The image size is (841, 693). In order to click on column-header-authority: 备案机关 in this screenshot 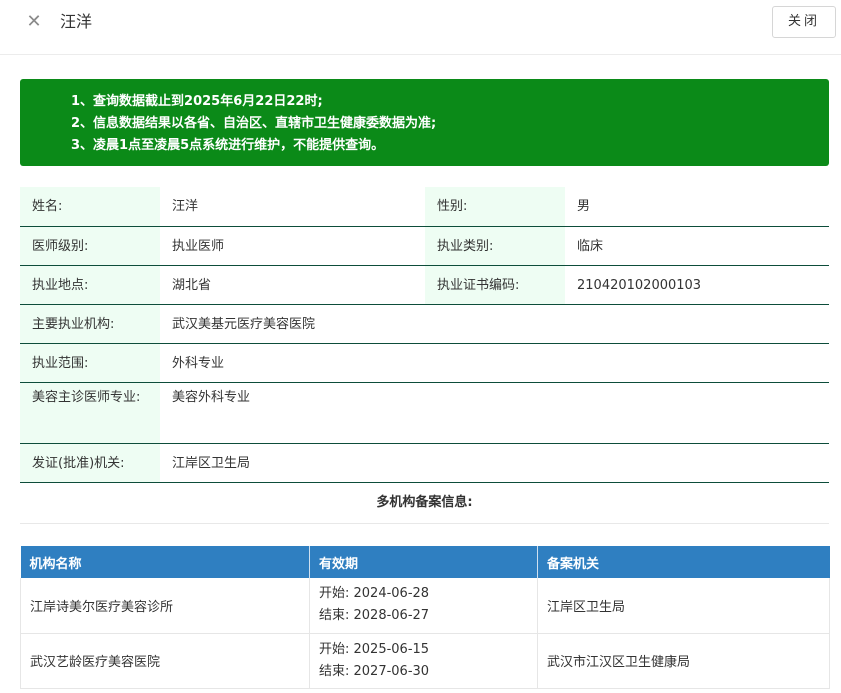, I will do `click(683, 562)`.